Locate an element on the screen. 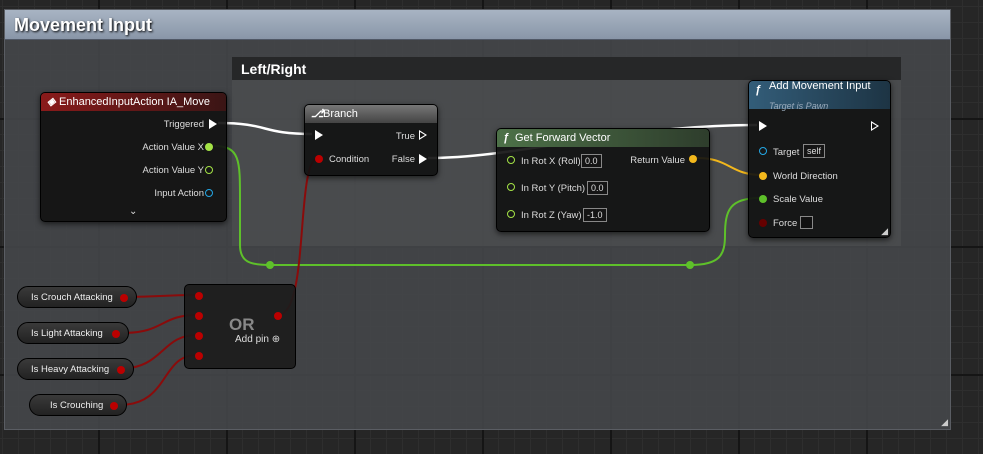 This screenshot has height=454, width=983. pin-label-yaw: In Rot Z (Yaw) is located at coordinates (551, 215).